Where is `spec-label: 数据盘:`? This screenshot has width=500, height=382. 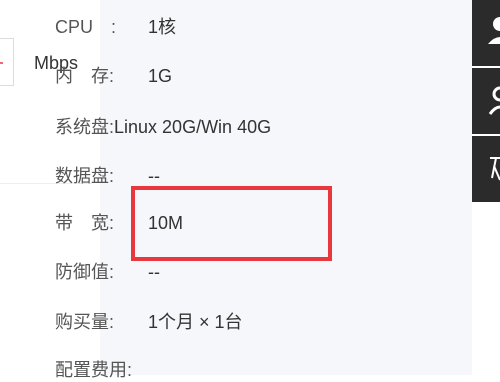 spec-label: 数据盘: is located at coordinates (85, 176).